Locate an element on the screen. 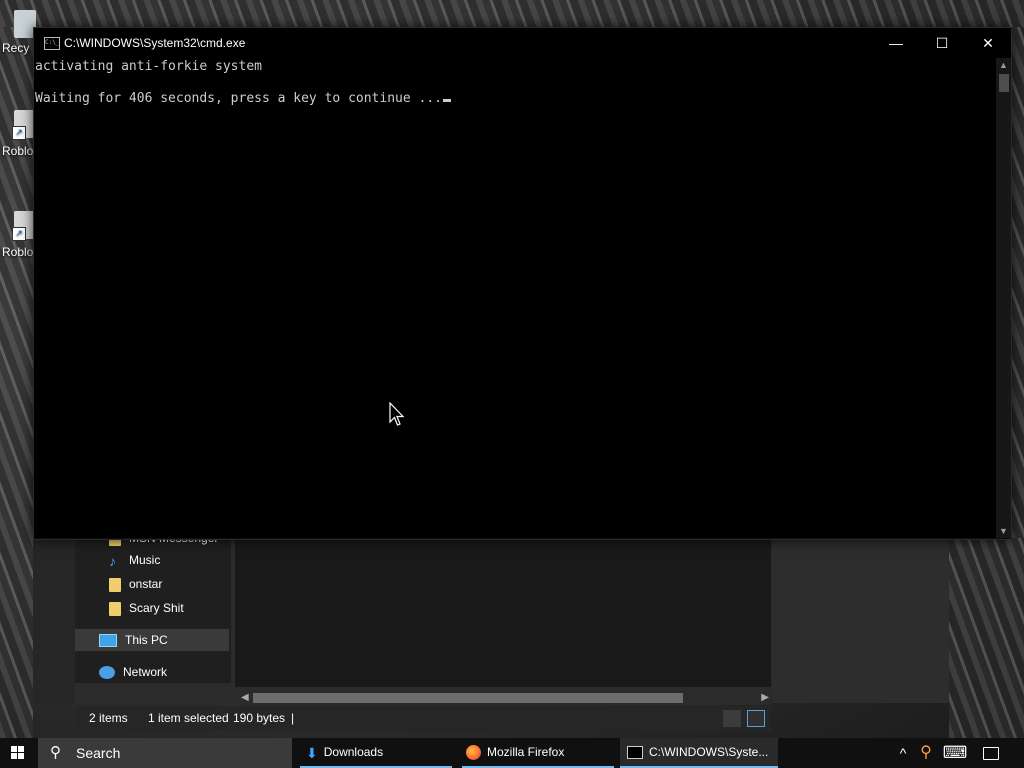  firefox-icon is located at coordinates (473, 753).